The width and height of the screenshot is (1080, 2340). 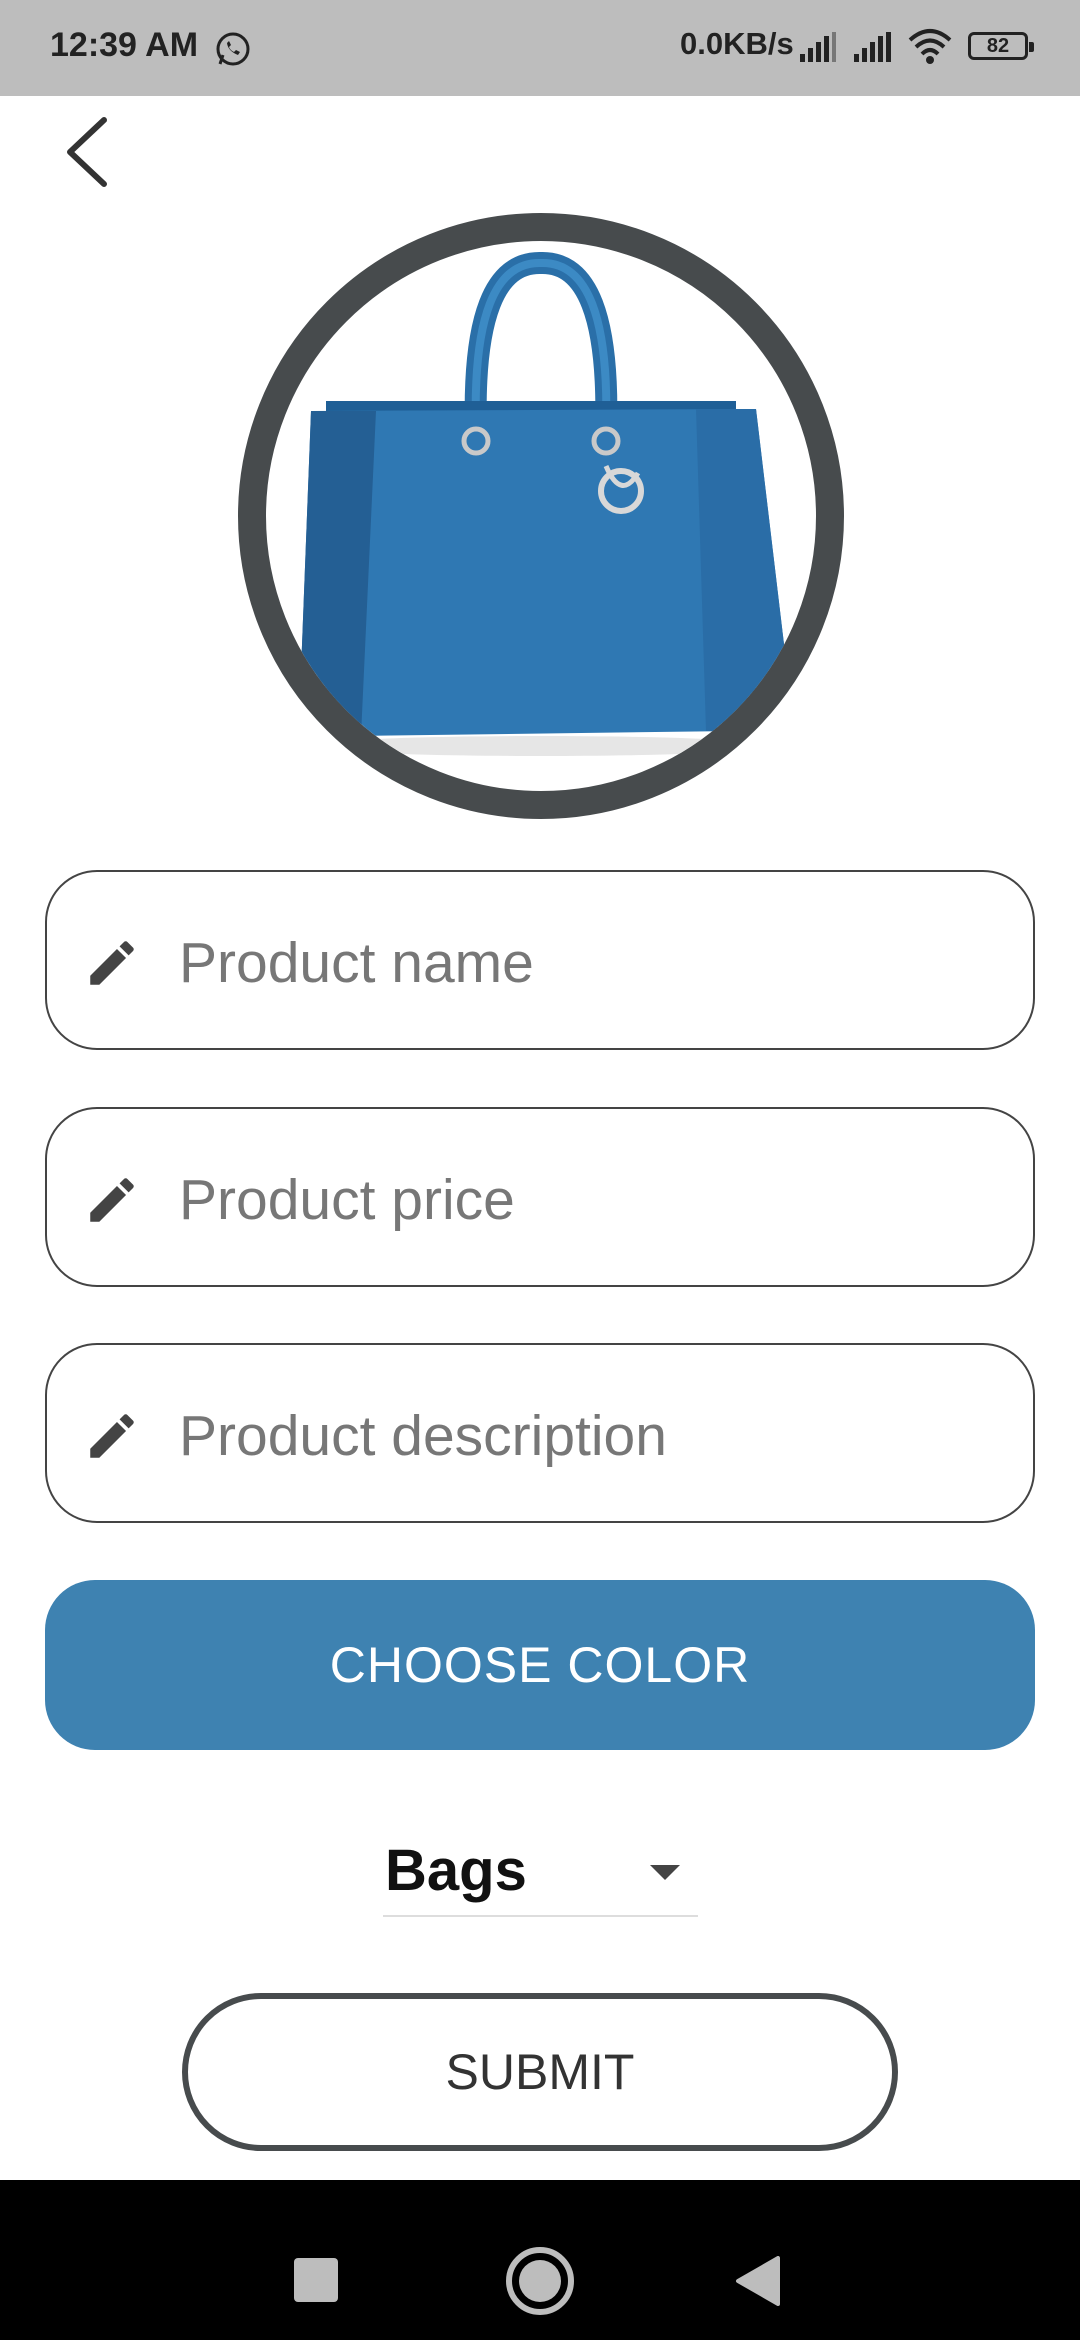 I want to click on product-image, so click(x=541, y=516).